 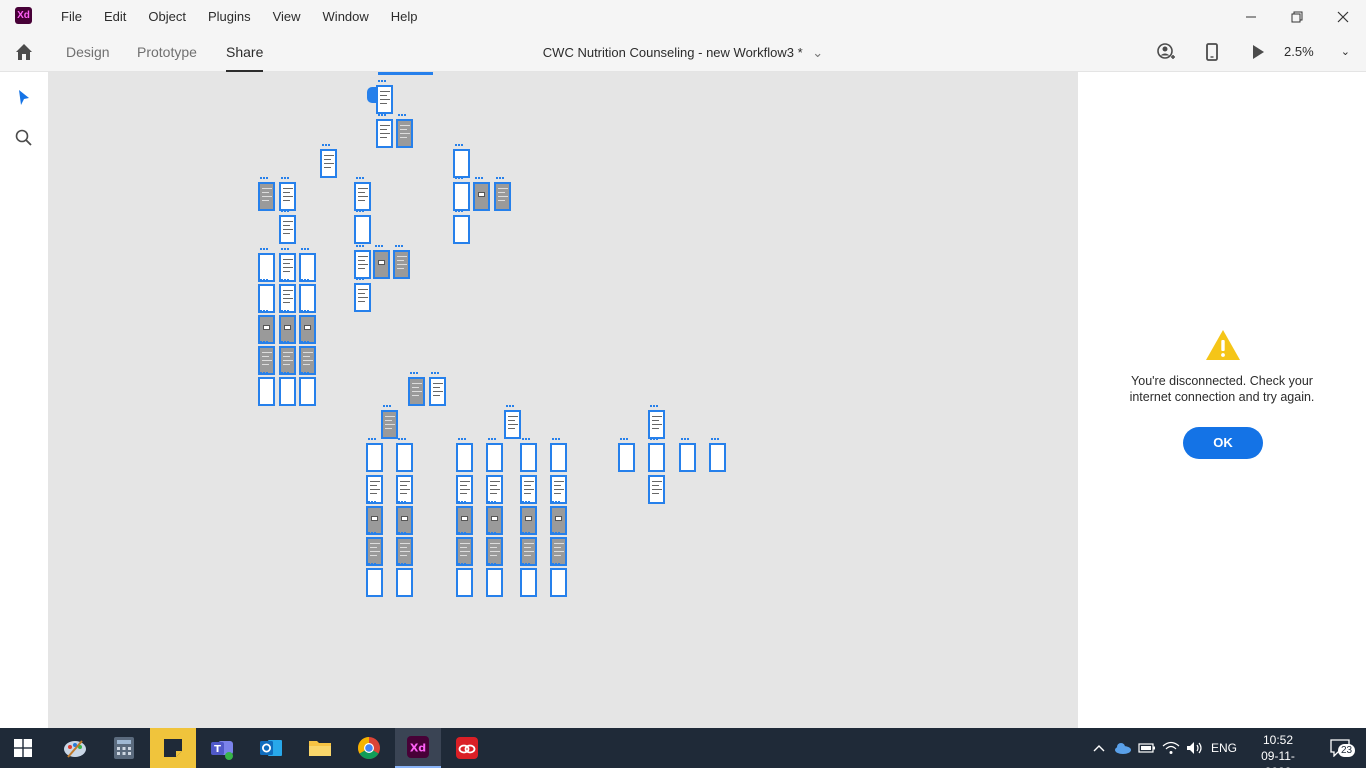 I want to click on menu-view: View, so click(x=287, y=16).